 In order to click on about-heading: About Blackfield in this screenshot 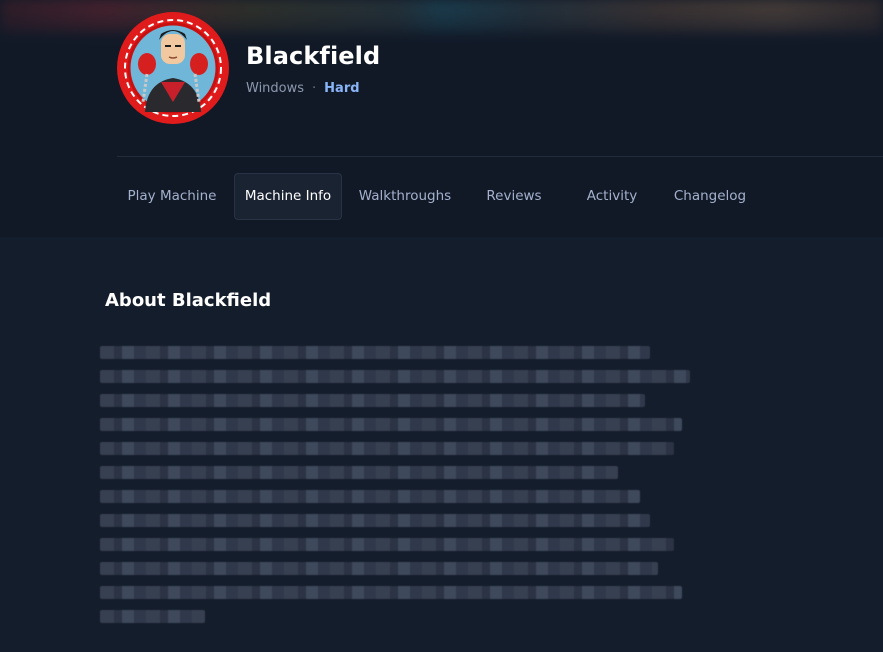, I will do `click(188, 300)`.